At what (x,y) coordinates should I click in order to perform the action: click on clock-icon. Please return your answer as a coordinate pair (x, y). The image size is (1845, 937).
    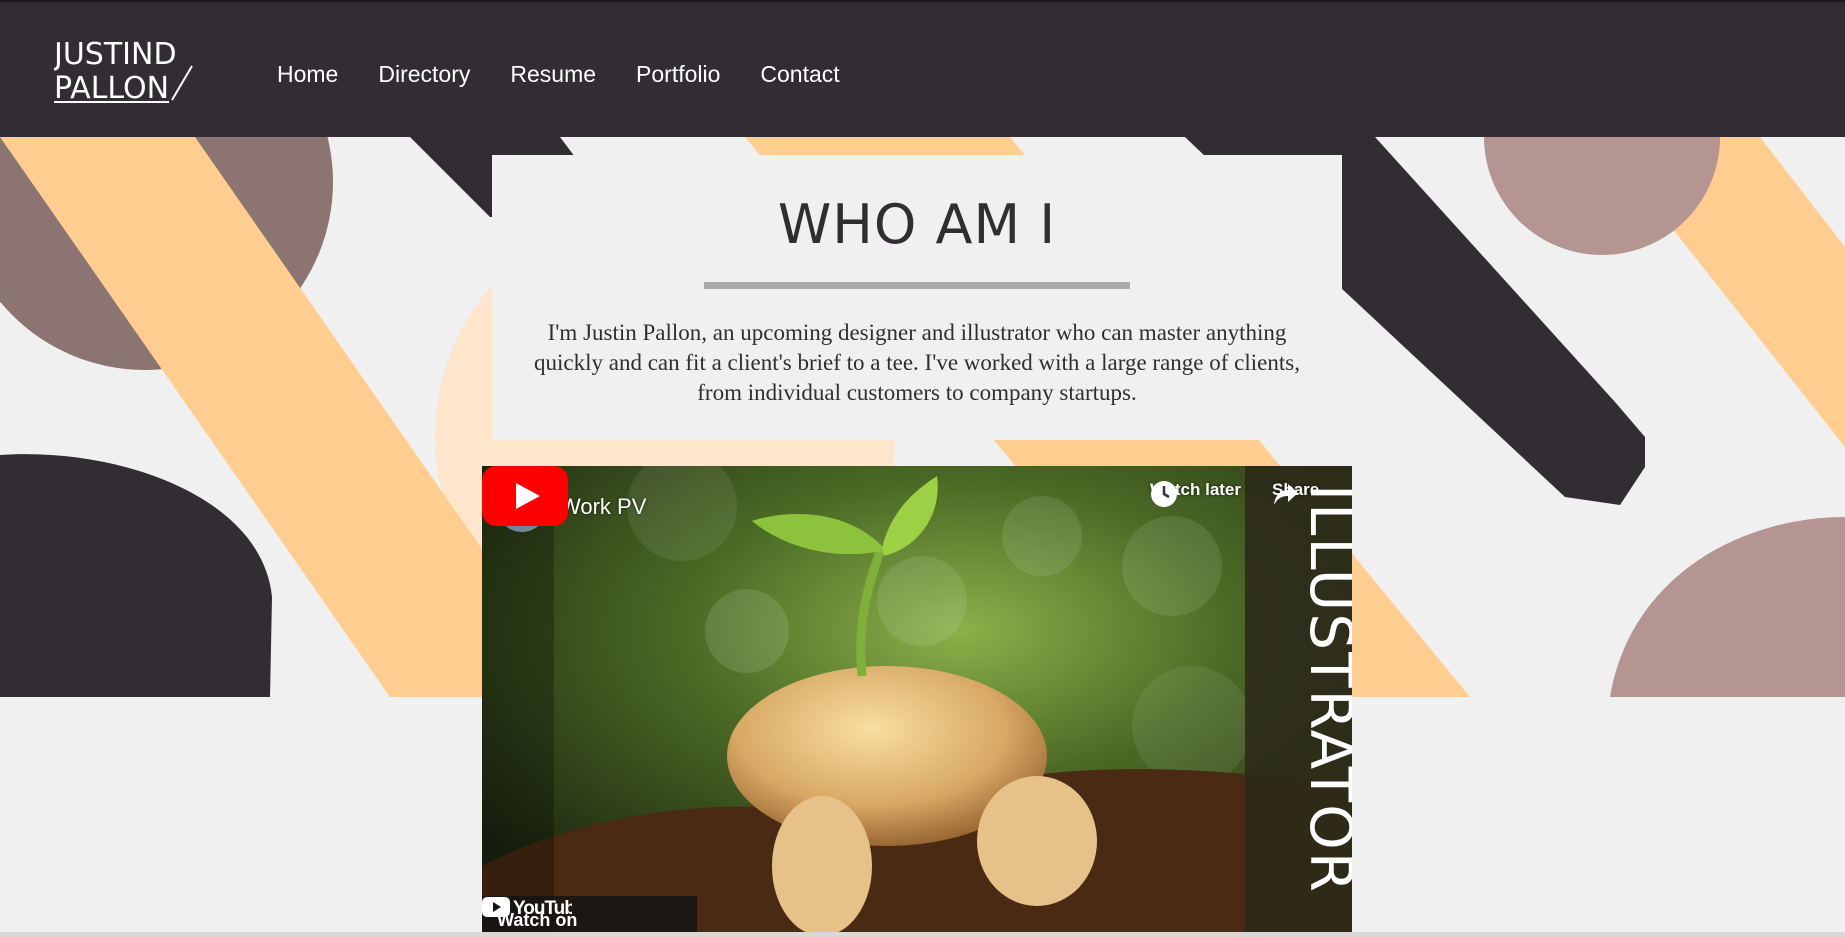
    Looking at the image, I should click on (1164, 494).